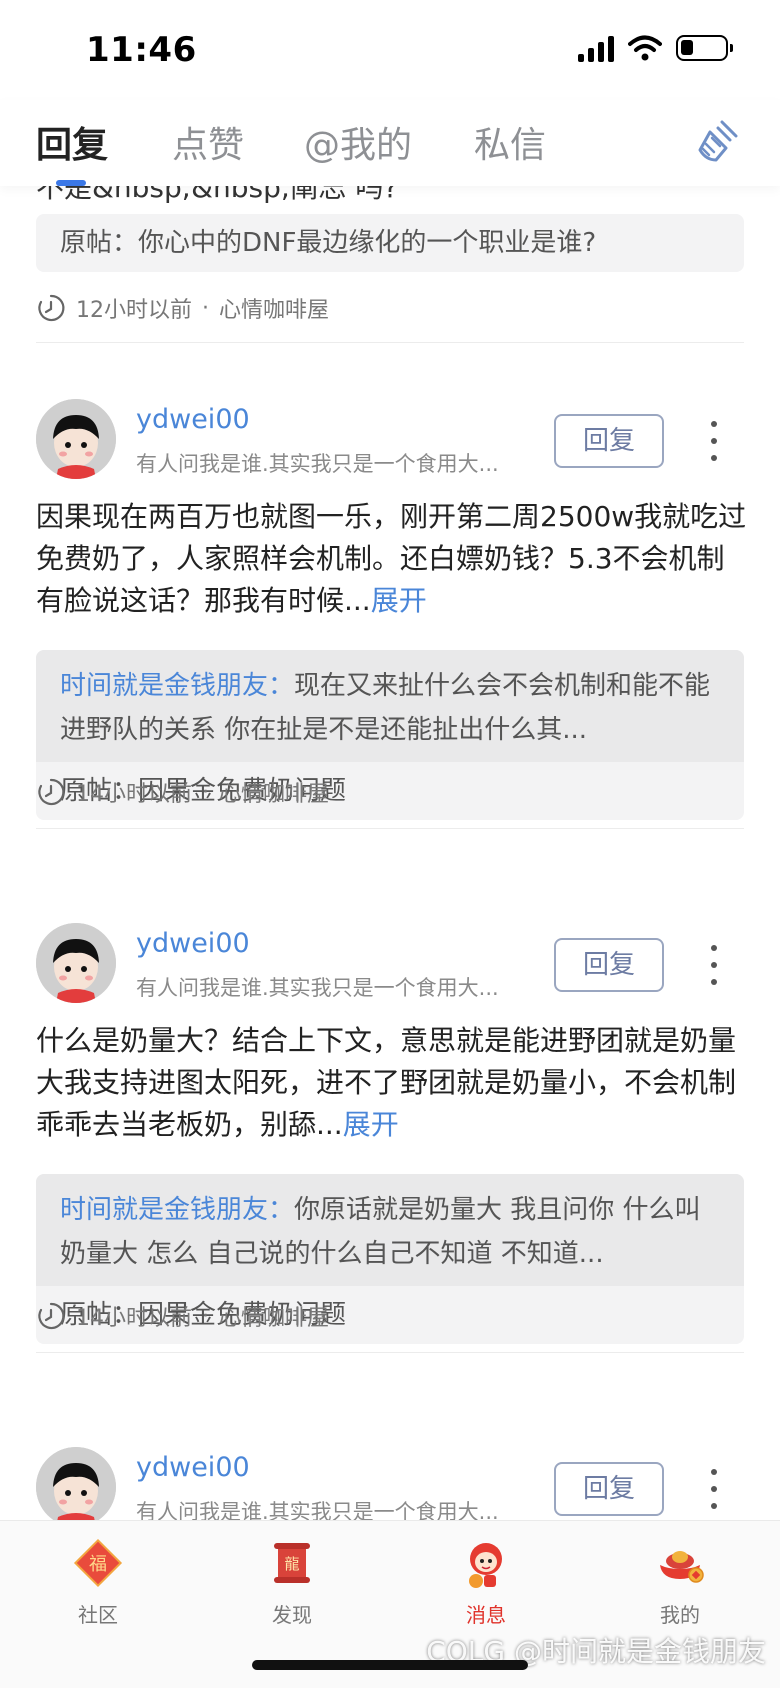 This screenshot has width=780, height=1688. I want to click on nav-messages: 消息, so click(486, 1581).